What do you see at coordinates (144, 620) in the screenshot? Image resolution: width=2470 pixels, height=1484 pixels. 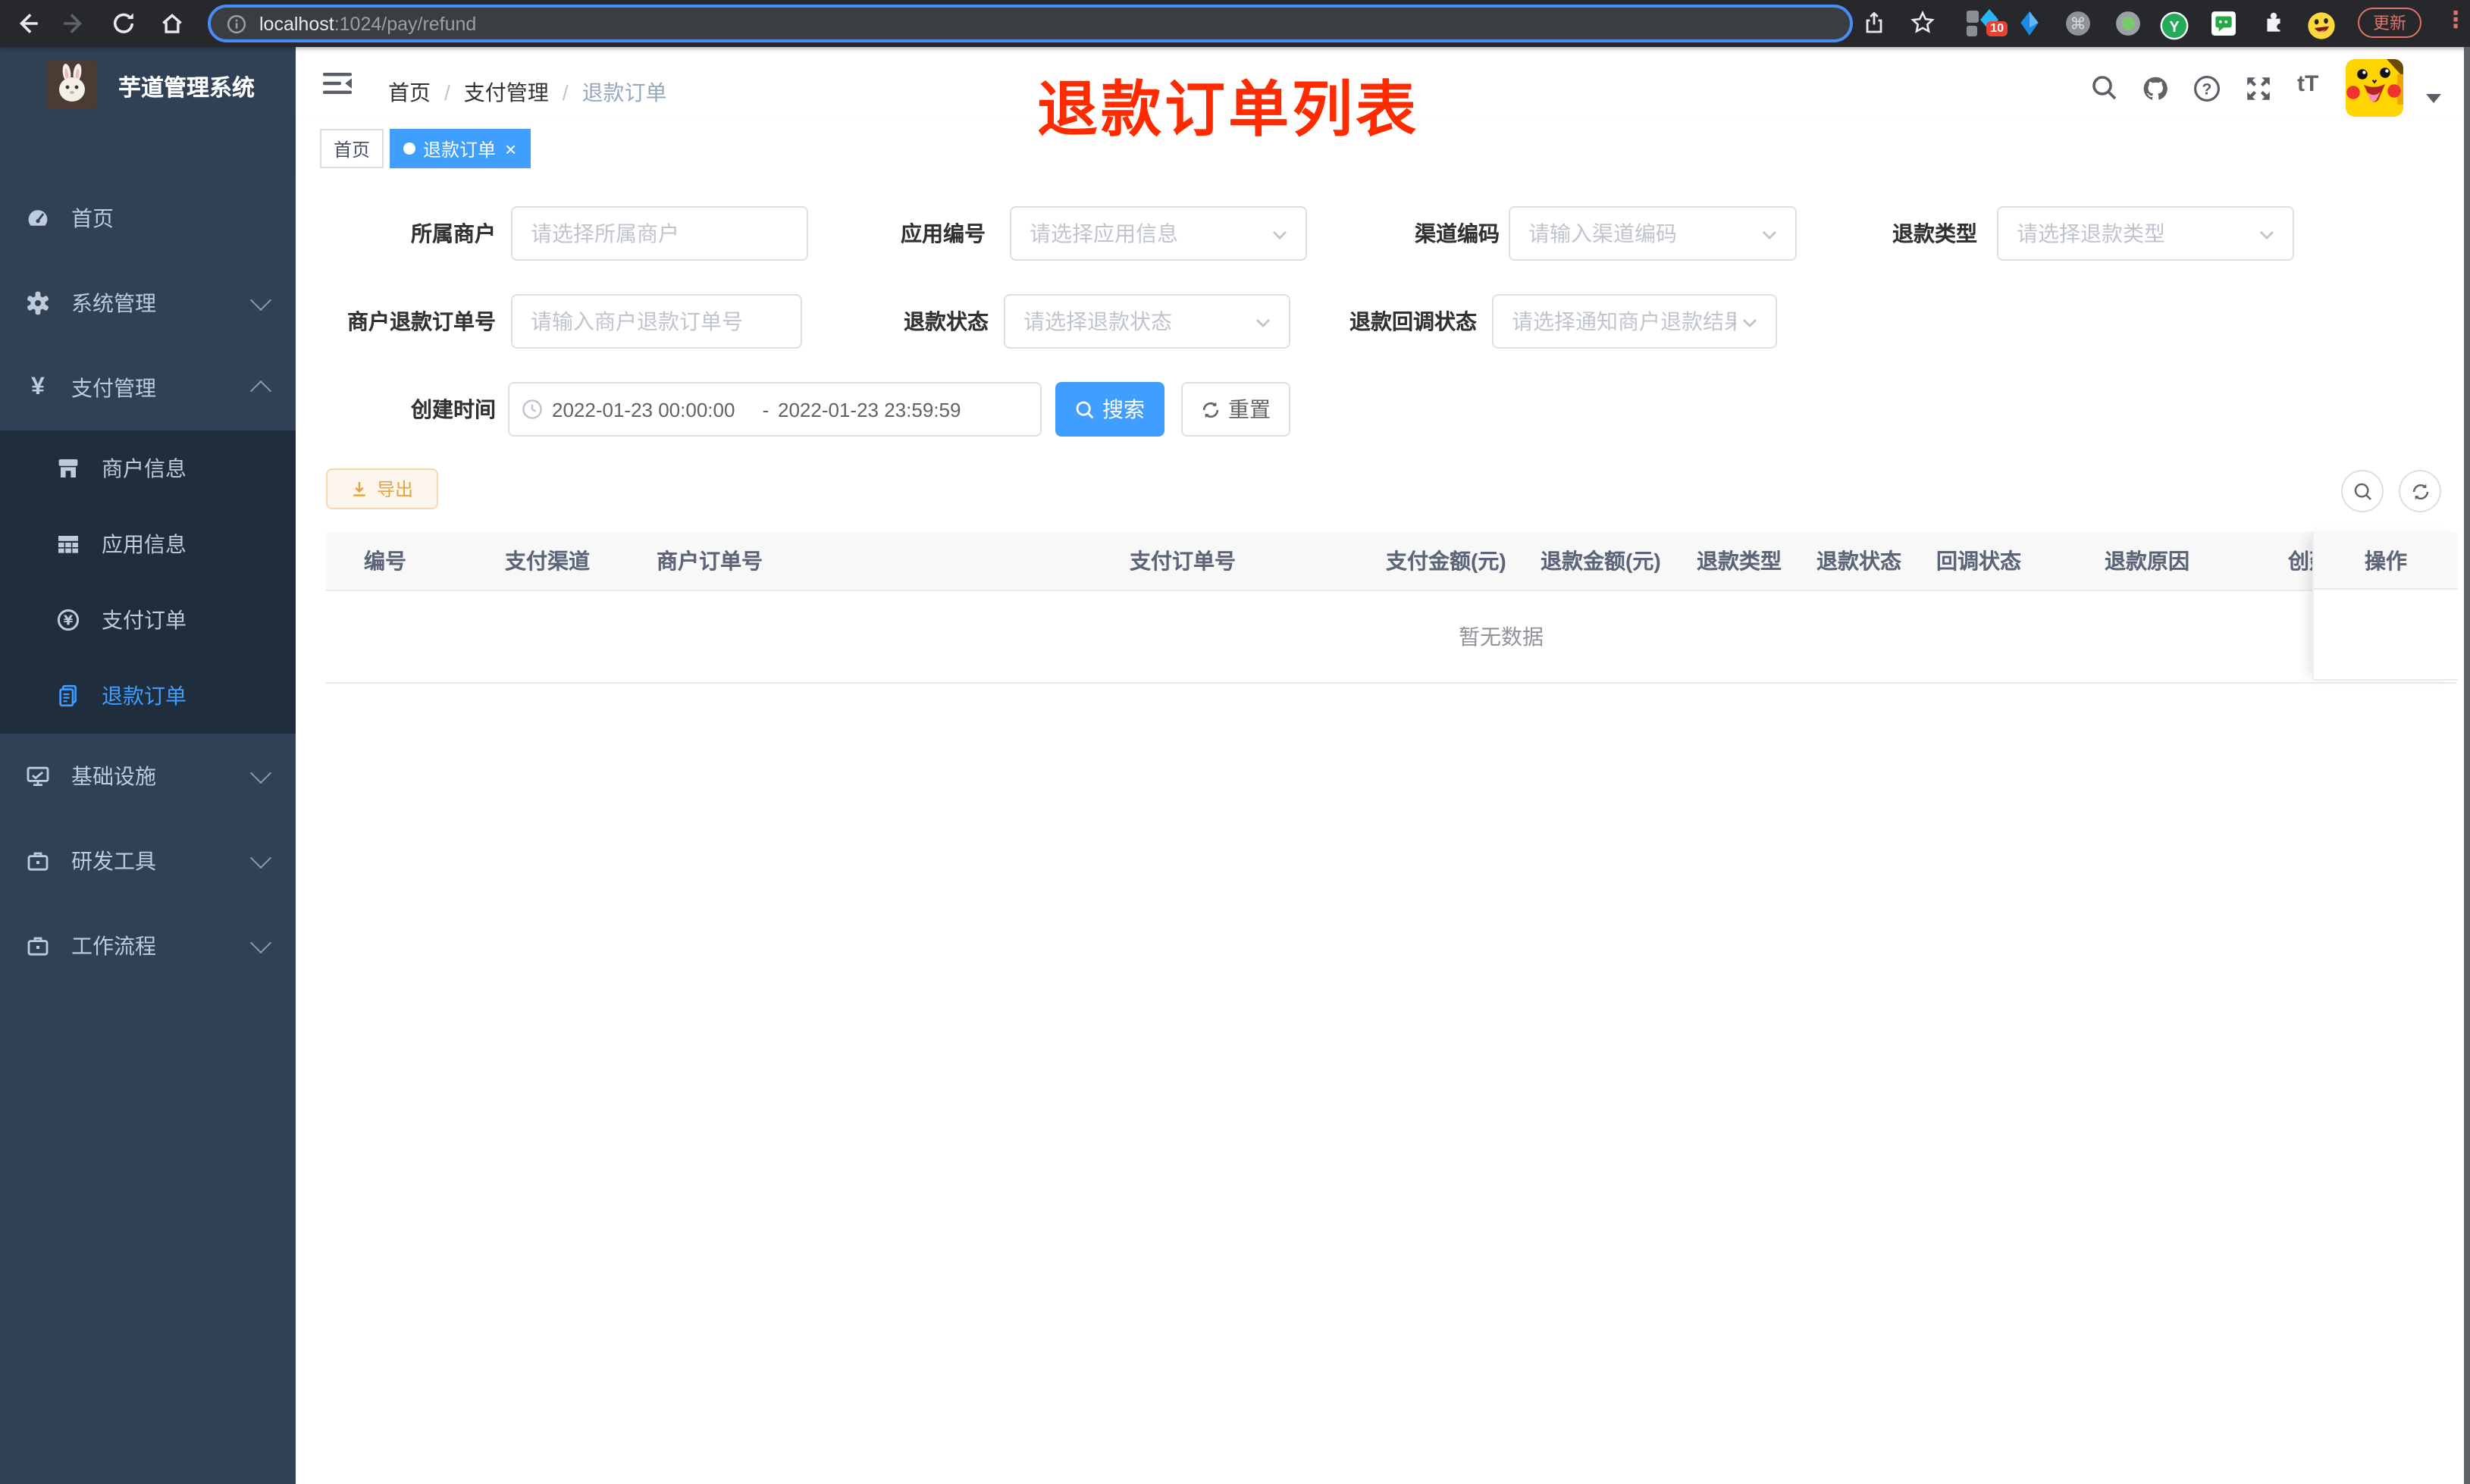 I see `sidebar-item-label: 支付订单` at bounding box center [144, 620].